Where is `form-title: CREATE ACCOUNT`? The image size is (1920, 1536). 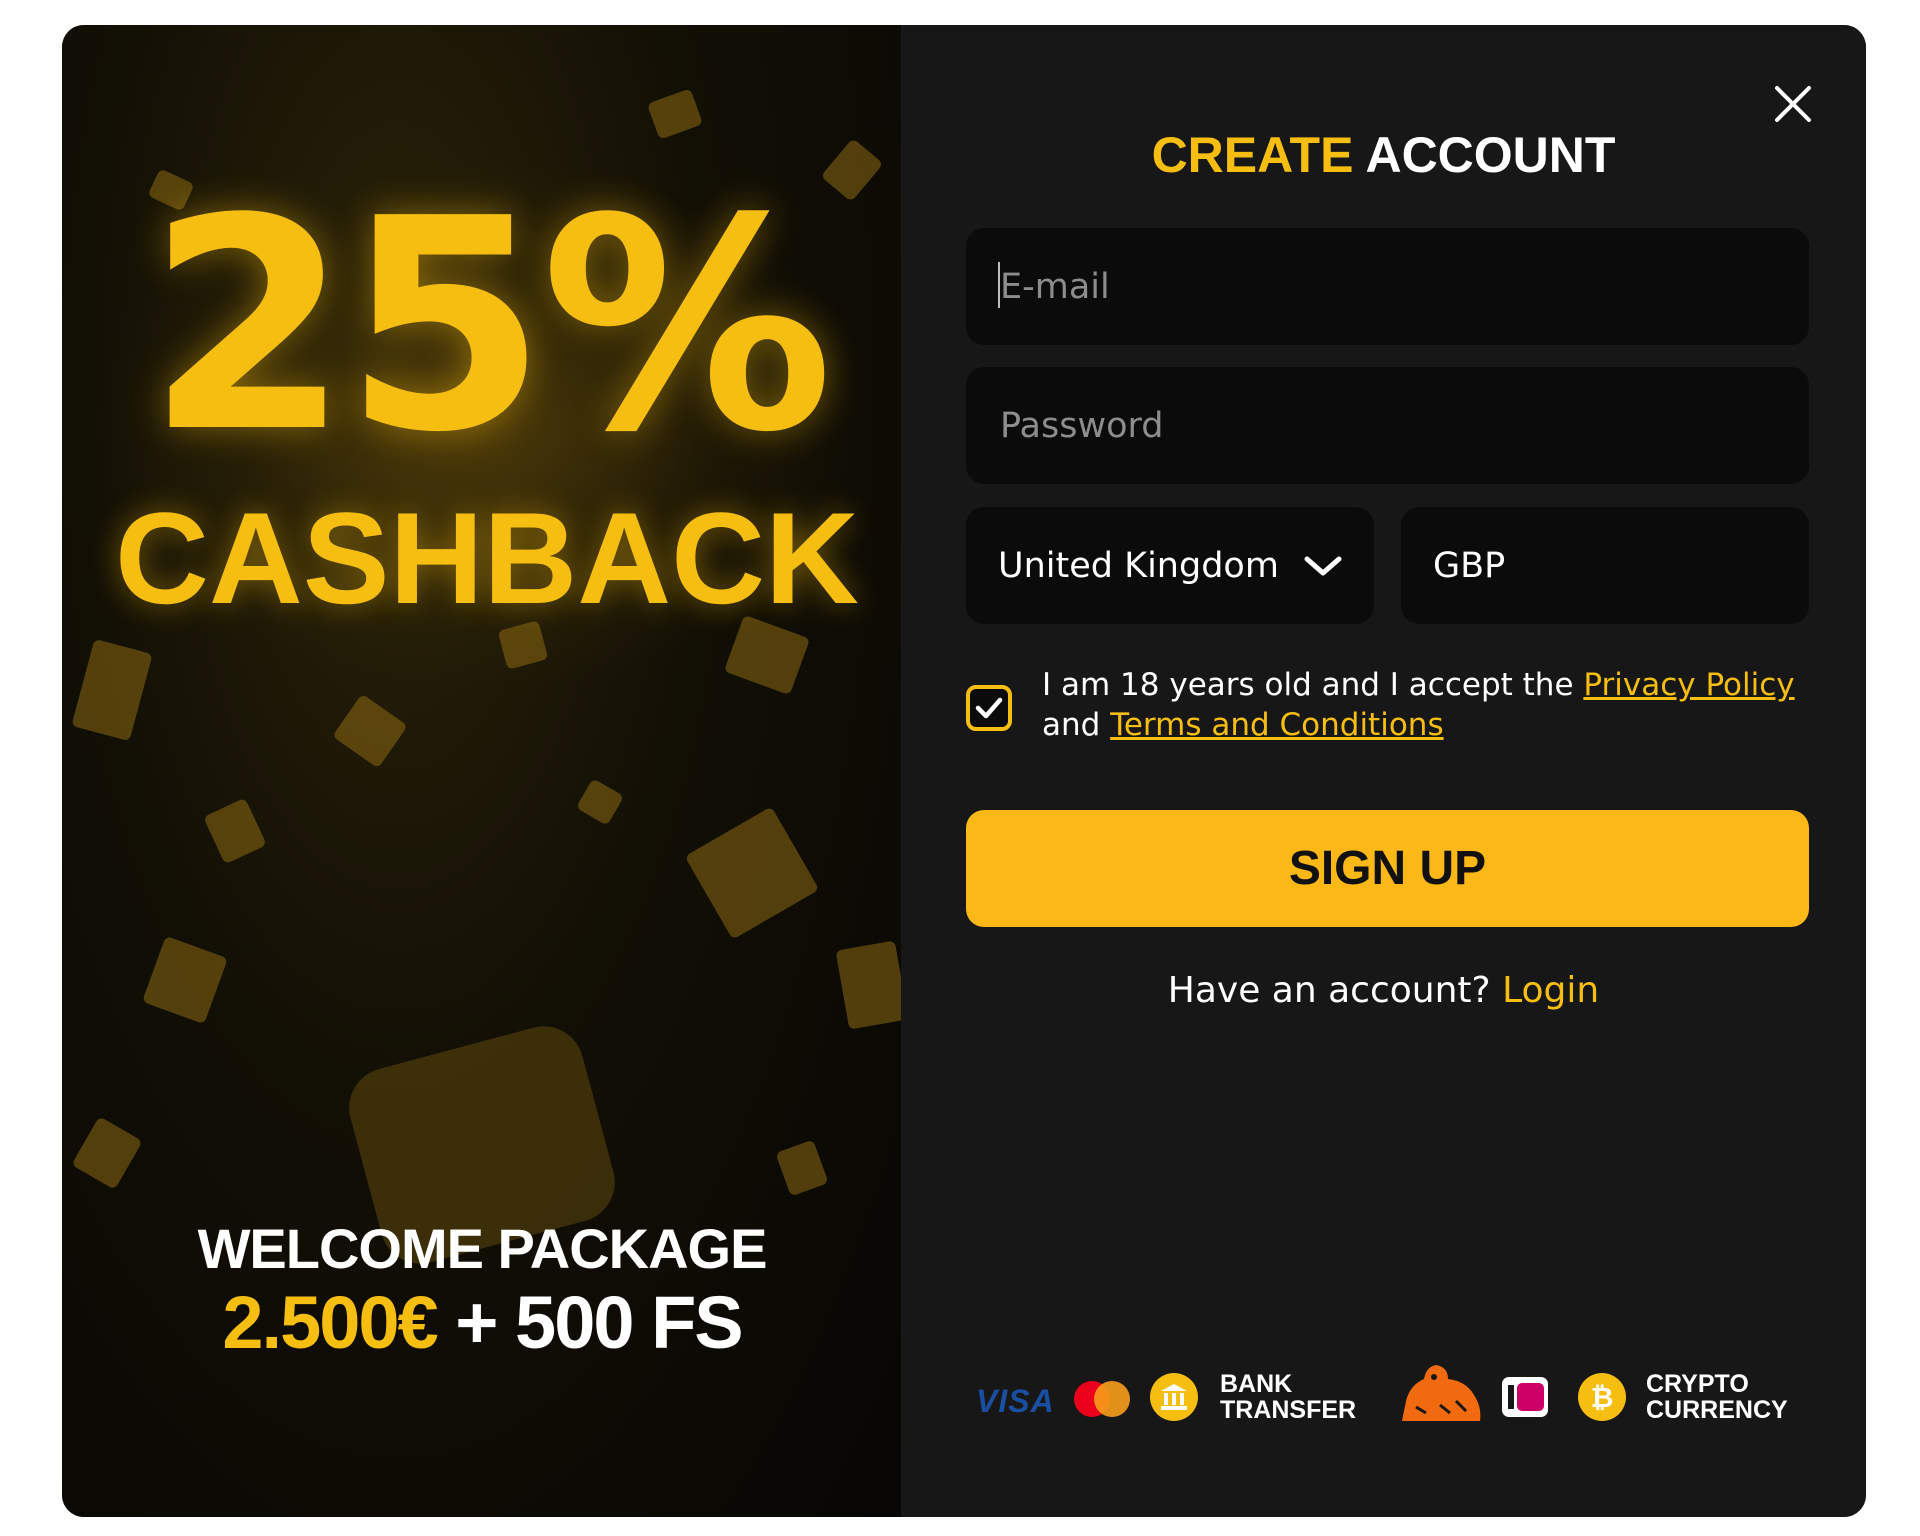
form-title: CREATE ACCOUNT is located at coordinates (1383, 155).